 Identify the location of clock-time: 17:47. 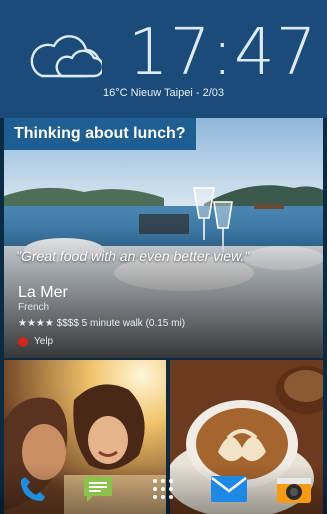
(223, 53).